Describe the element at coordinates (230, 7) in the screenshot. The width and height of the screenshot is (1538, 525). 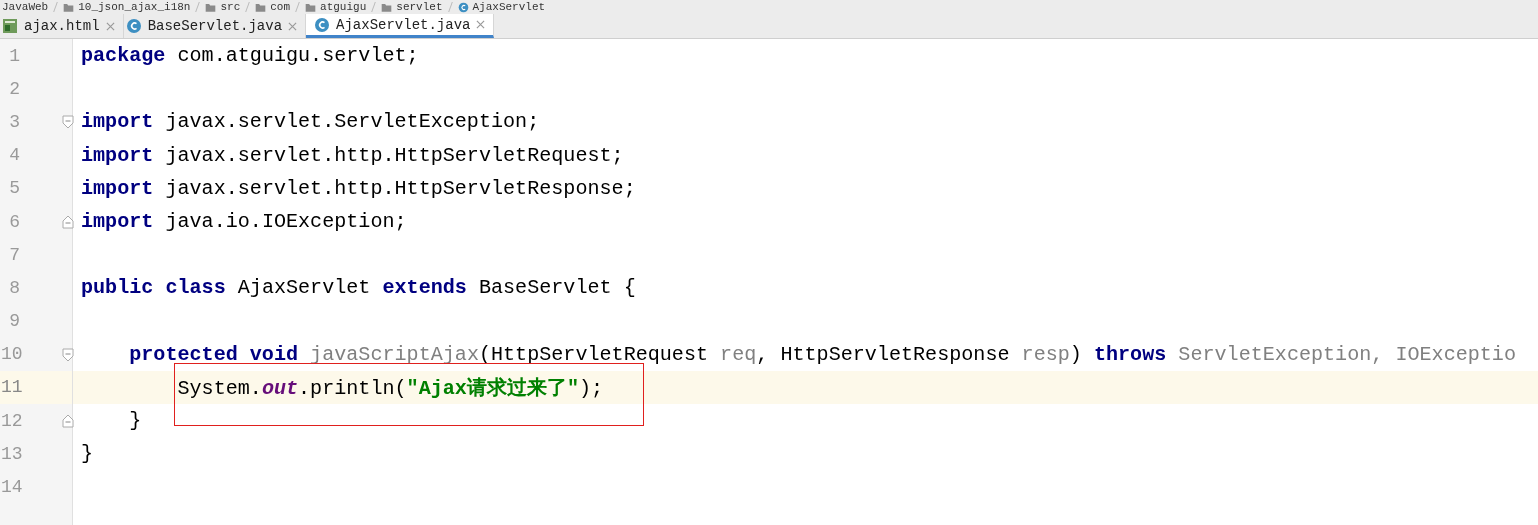
I see `breadcrumb-item: src` at that location.